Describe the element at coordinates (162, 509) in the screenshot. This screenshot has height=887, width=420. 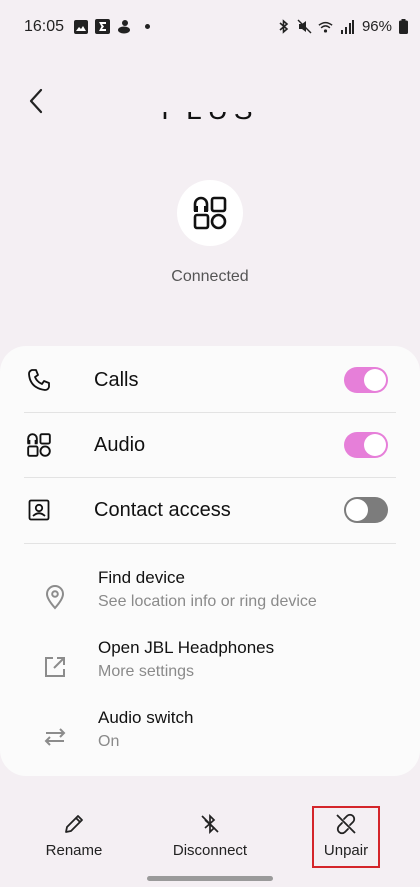
I see `contact-access-label: Contact access` at that location.